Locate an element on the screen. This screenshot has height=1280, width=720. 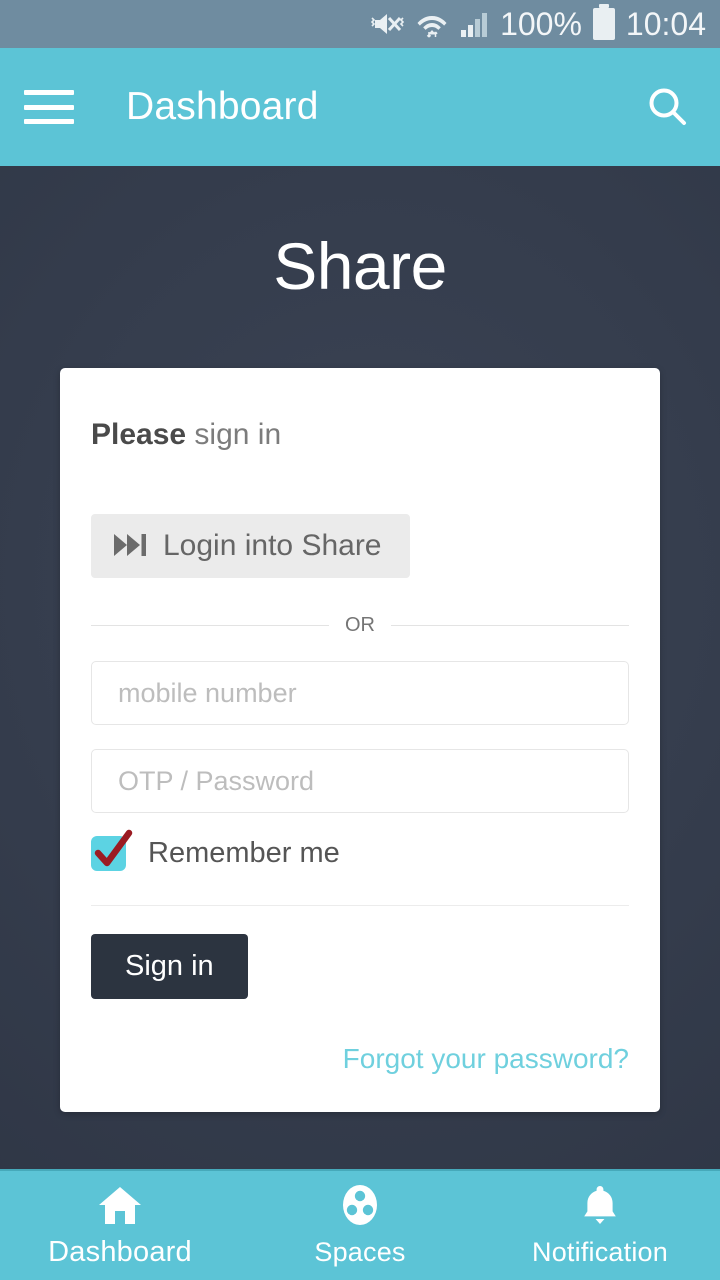
or-divider: OR is located at coordinates (360, 625).